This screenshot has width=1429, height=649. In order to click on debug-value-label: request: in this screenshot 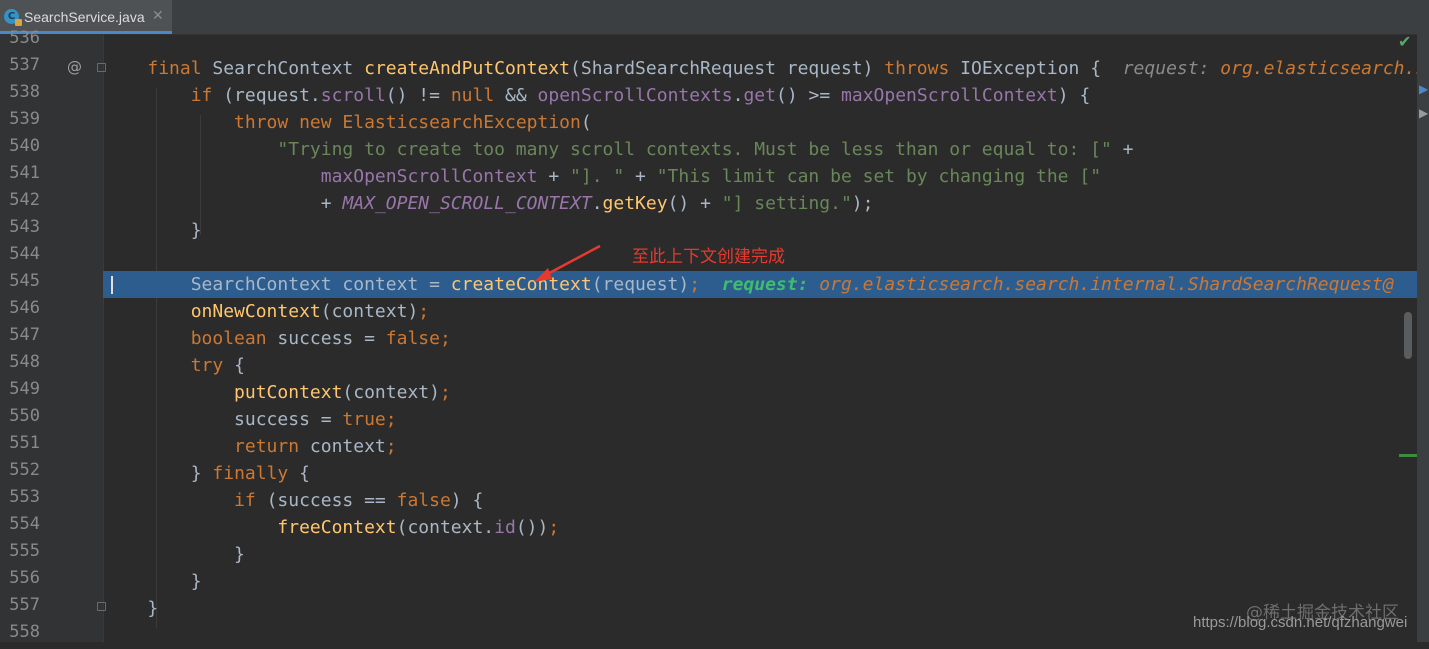, I will do `click(760, 284)`.